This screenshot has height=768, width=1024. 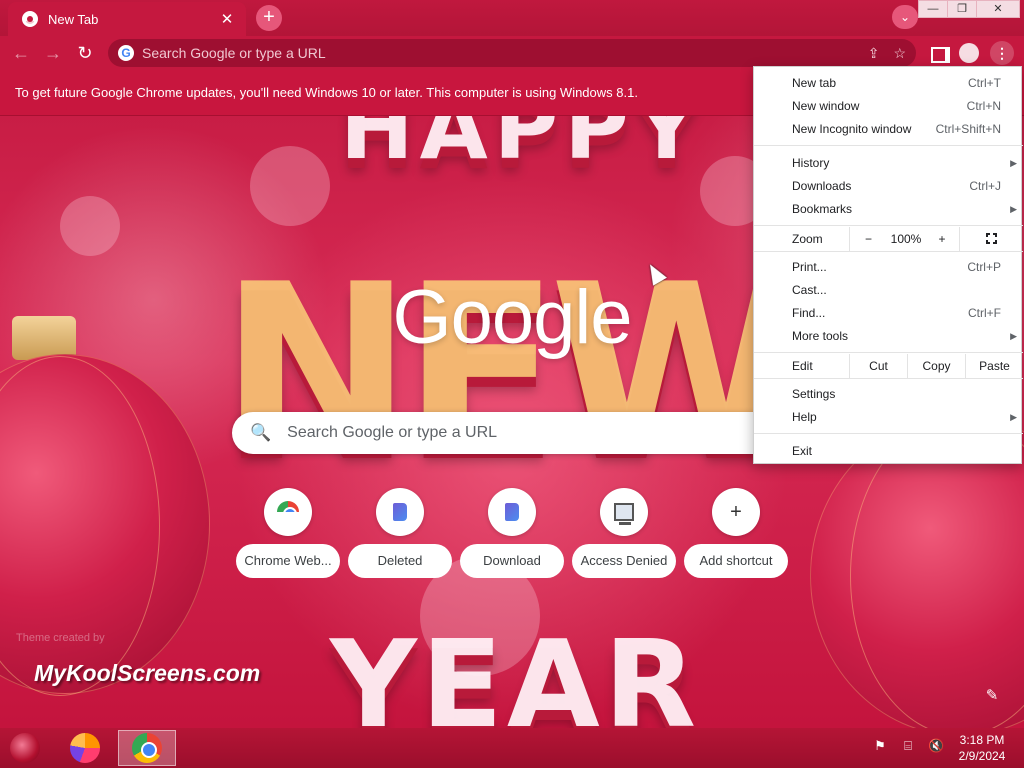 I want to click on menu-item-history: History ▶, so click(x=888, y=163).